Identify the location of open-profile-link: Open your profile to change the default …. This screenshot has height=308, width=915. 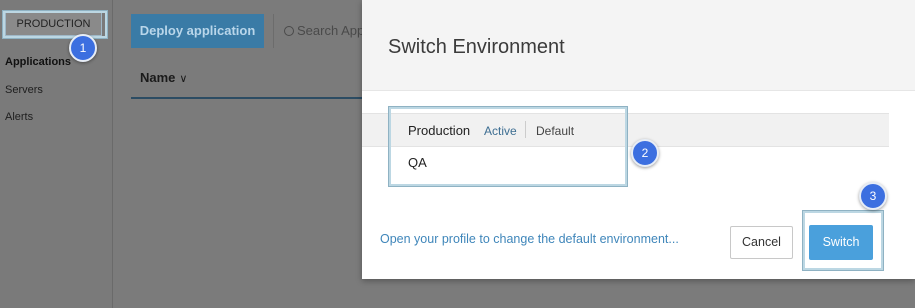
(529, 239).